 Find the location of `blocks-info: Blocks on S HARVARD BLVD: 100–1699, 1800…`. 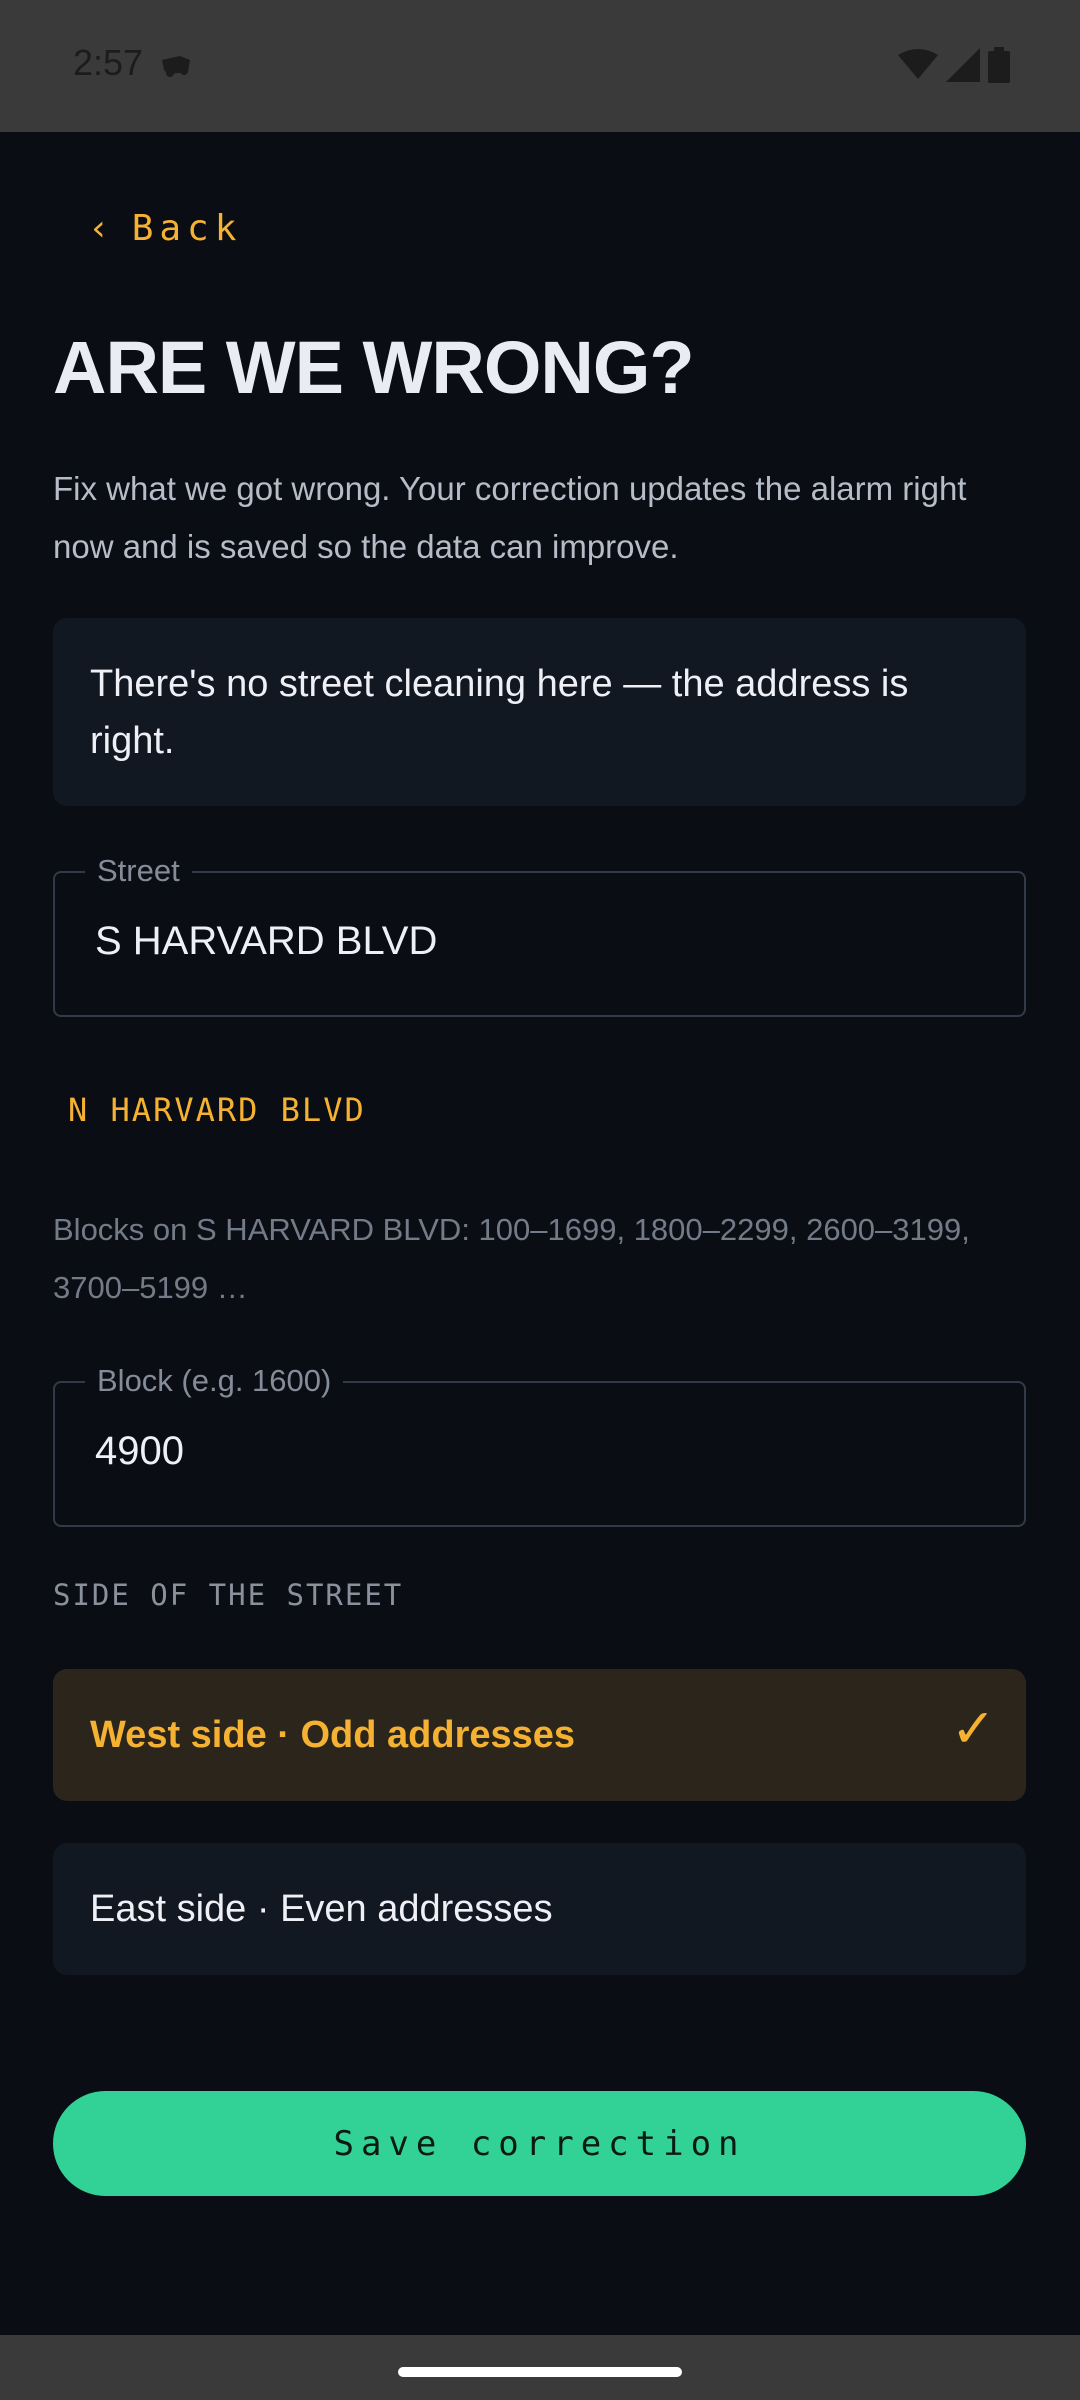

blocks-info: Blocks on S HARVARD BLVD: 100–1699, 1800… is located at coordinates (511, 1258).